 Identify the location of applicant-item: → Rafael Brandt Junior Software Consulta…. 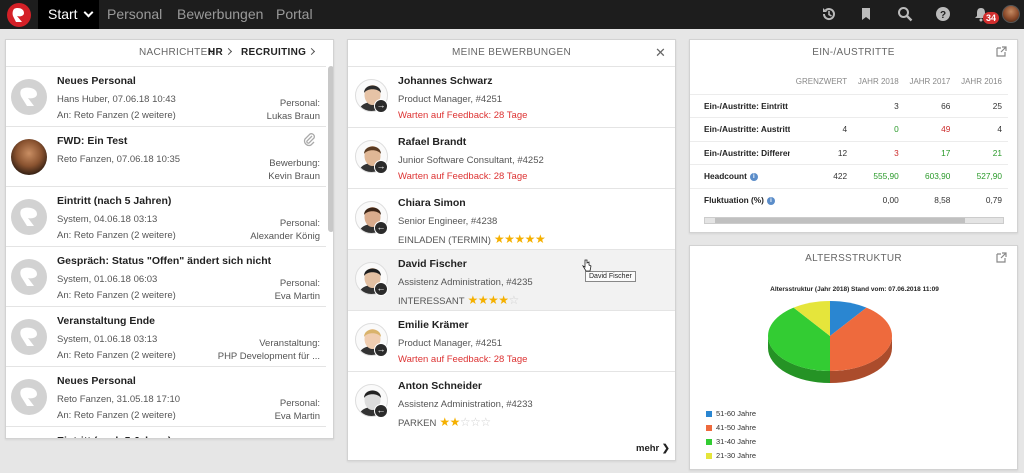
(511, 157).